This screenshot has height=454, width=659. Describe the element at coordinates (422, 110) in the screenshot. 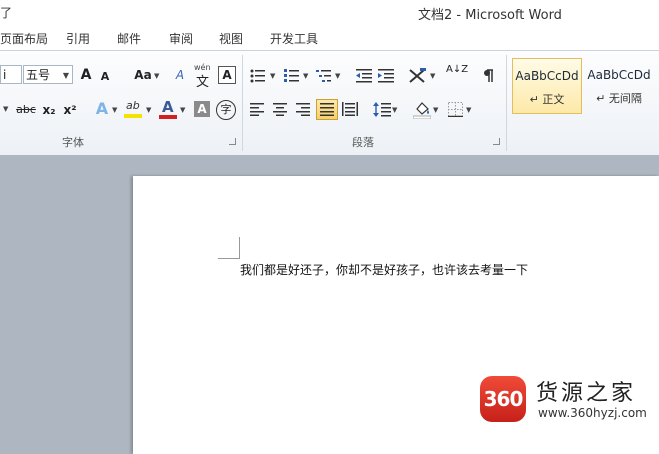

I see `shading-icon` at that location.